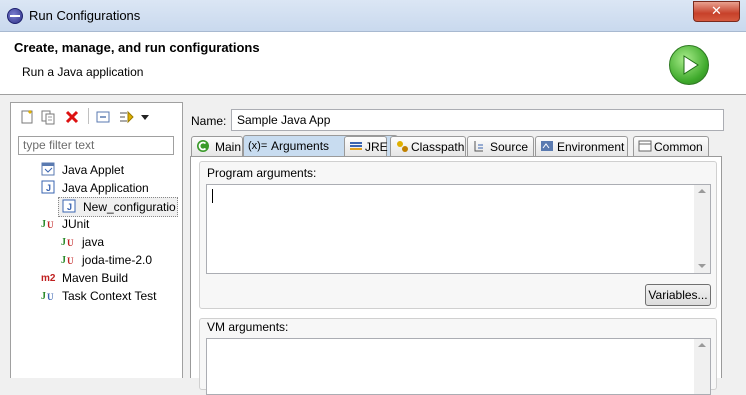 The height and width of the screenshot is (395, 746). I want to click on delete-icon, so click(72, 117).